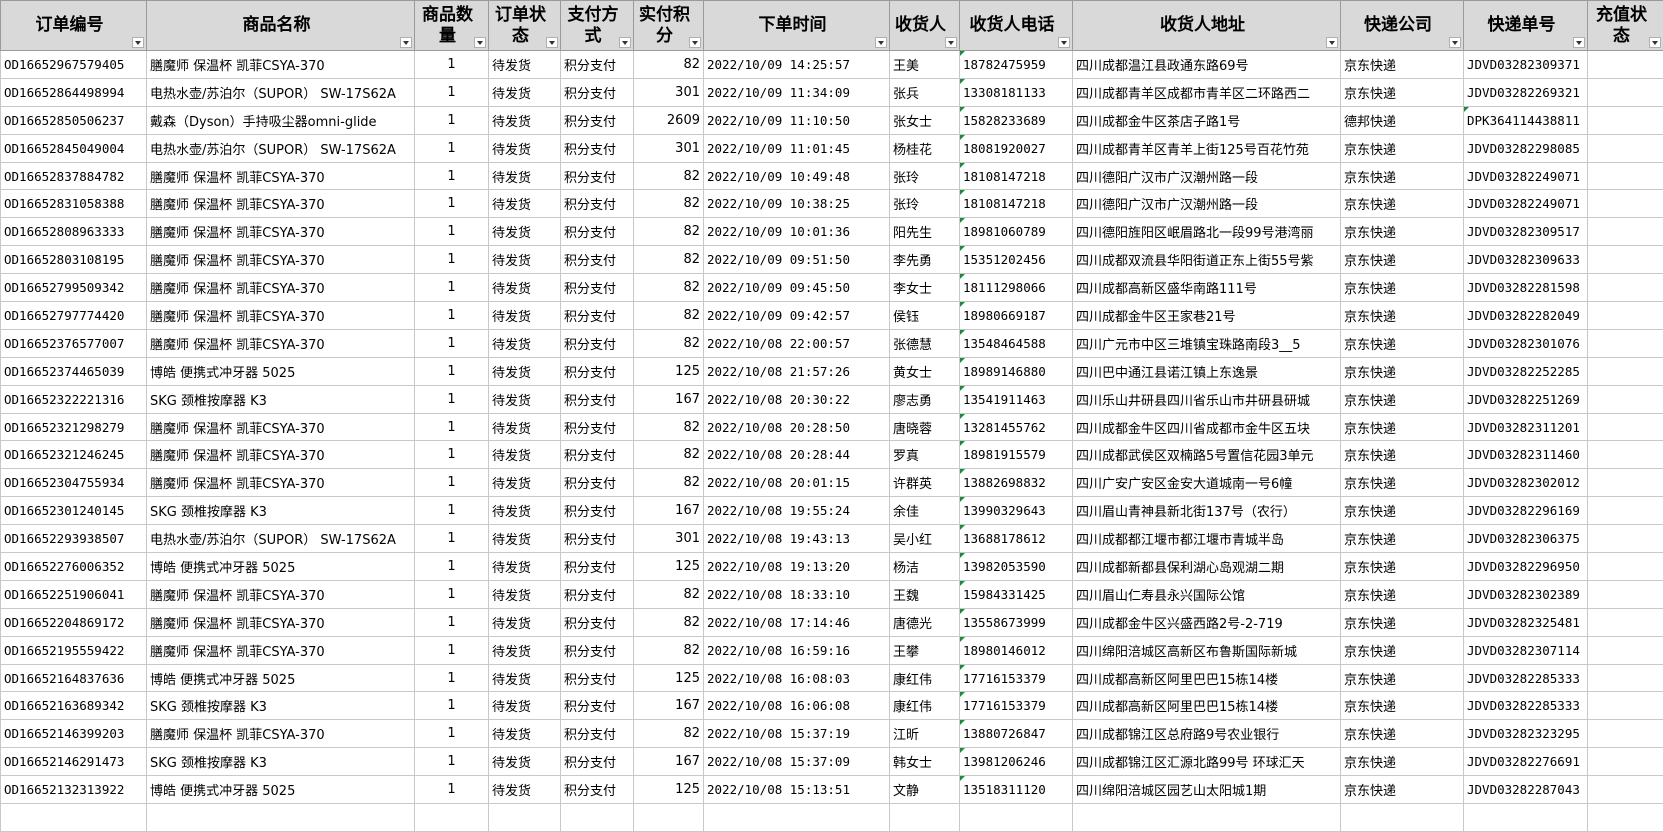  What do you see at coordinates (669, 120) in the screenshot?
I see `cell-points: 2609` at bounding box center [669, 120].